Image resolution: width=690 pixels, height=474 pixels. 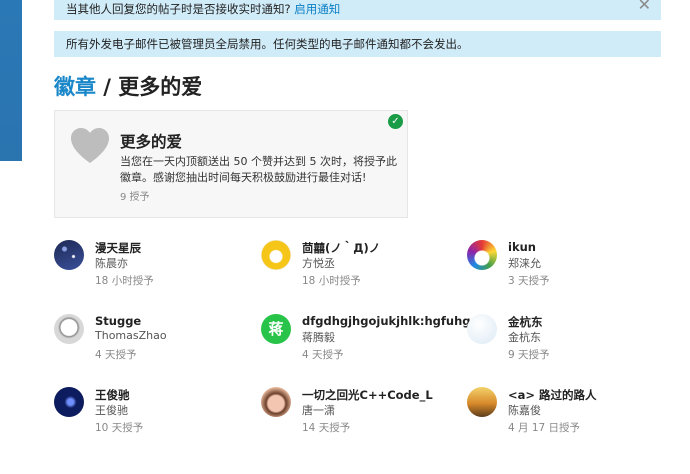 I want to click on user-grant-time: 4 月 17 日授予, so click(x=544, y=428).